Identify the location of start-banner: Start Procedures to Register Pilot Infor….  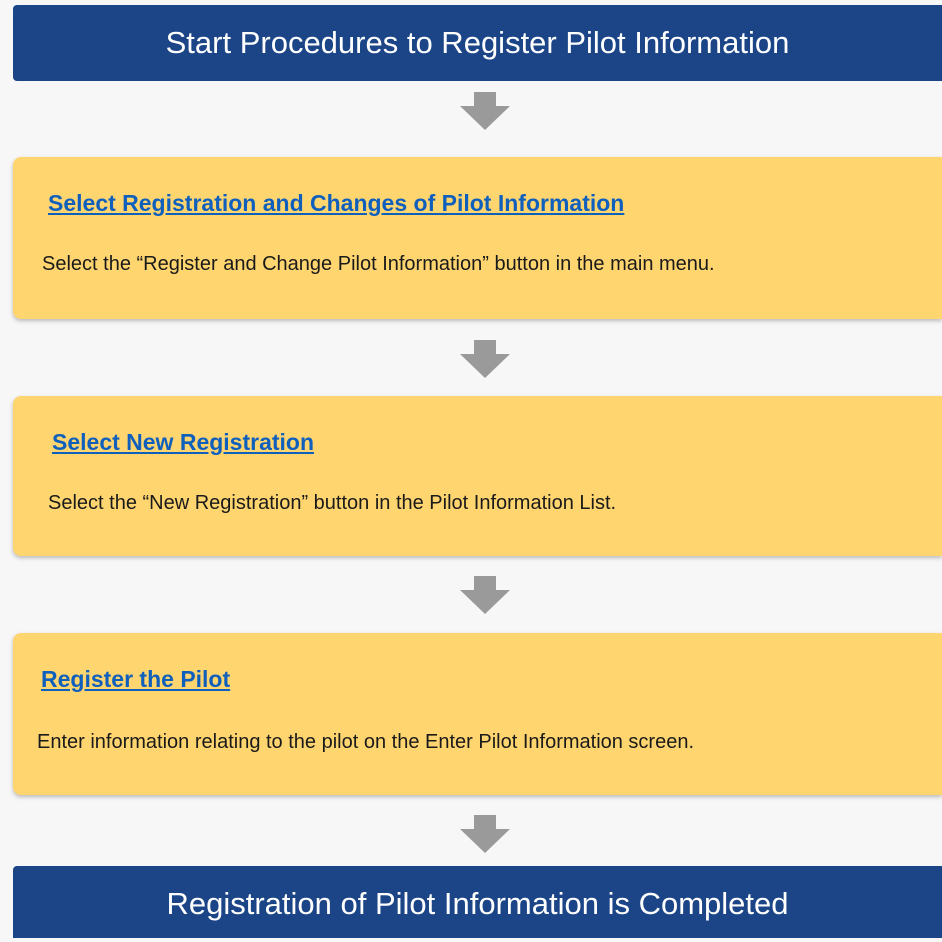
(477, 43).